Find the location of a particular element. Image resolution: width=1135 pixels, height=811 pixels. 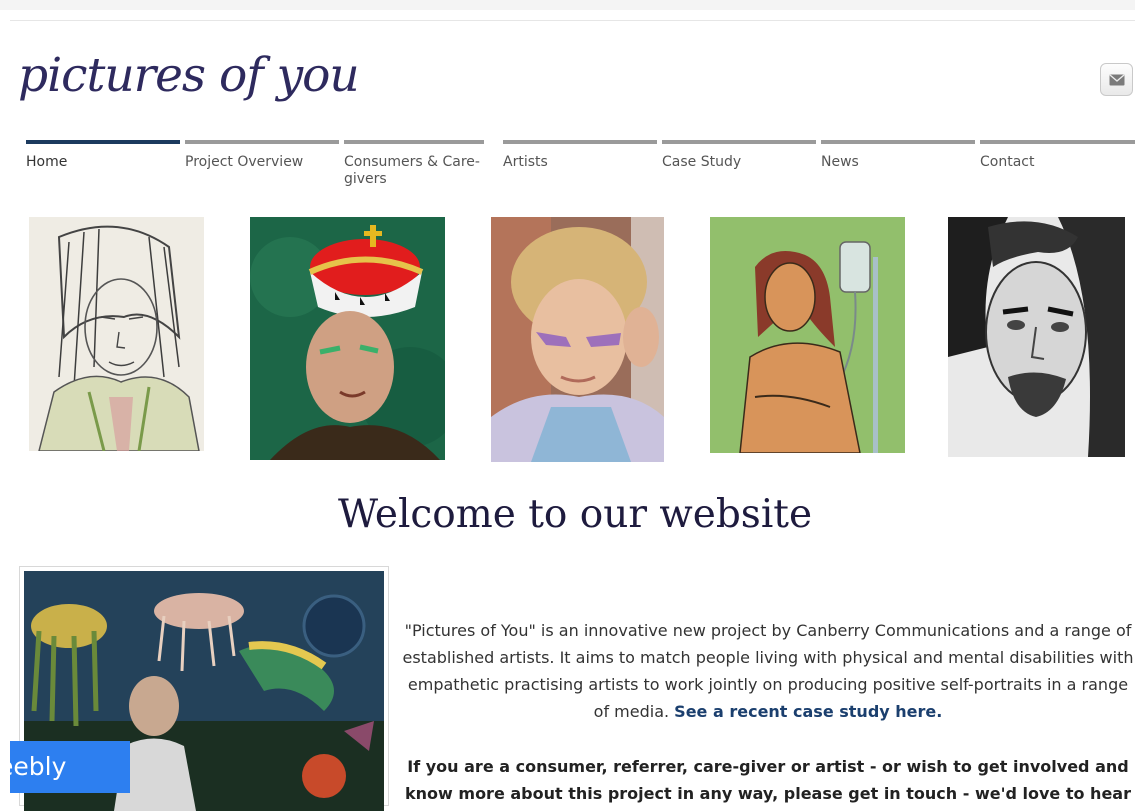

nav-home: Home is located at coordinates (103, 155).